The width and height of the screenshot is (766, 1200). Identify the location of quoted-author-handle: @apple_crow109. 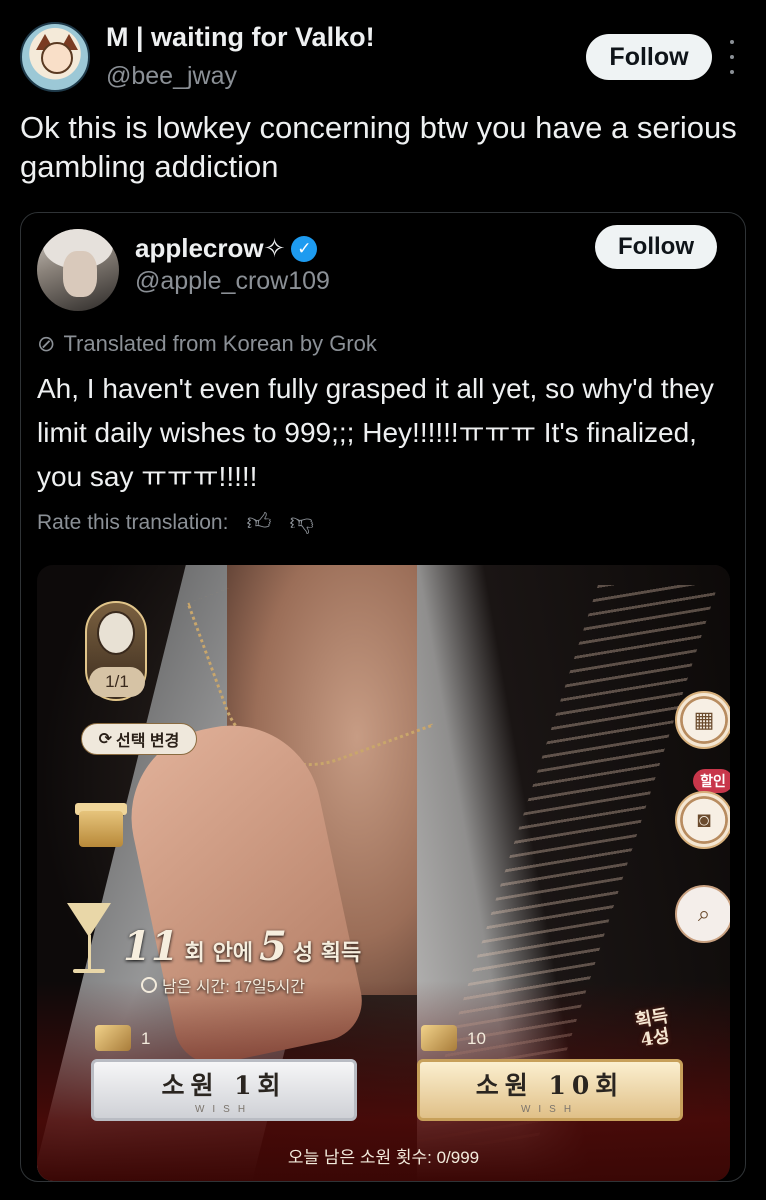
(232, 281).